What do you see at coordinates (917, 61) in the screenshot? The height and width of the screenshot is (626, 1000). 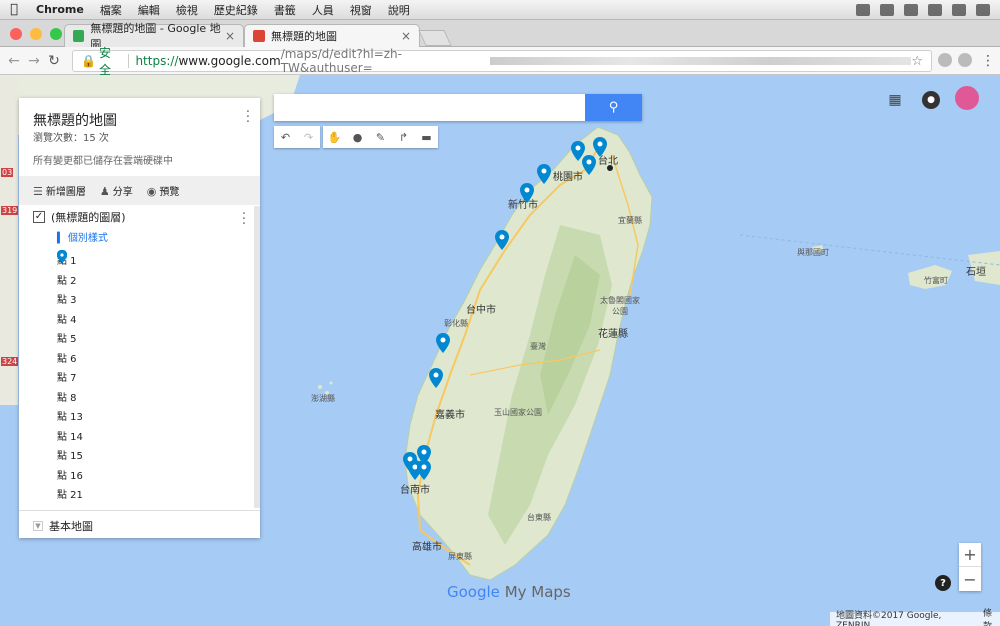 I see `bookmark-star-icon: ☆` at bounding box center [917, 61].